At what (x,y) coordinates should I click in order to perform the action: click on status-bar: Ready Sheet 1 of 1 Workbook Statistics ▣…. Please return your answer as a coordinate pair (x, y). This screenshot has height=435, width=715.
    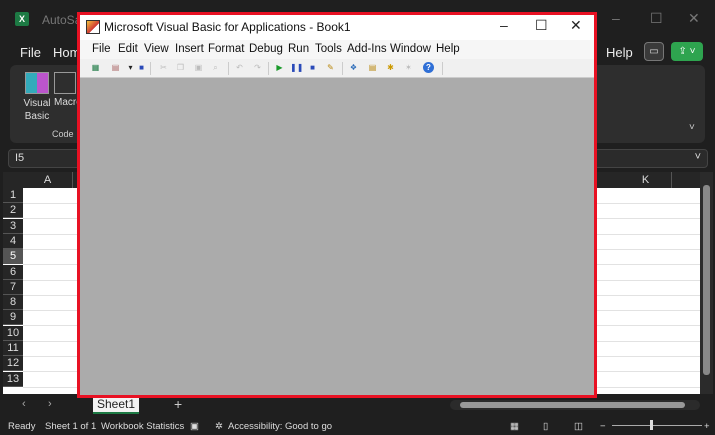
    Looking at the image, I should click on (357, 426).